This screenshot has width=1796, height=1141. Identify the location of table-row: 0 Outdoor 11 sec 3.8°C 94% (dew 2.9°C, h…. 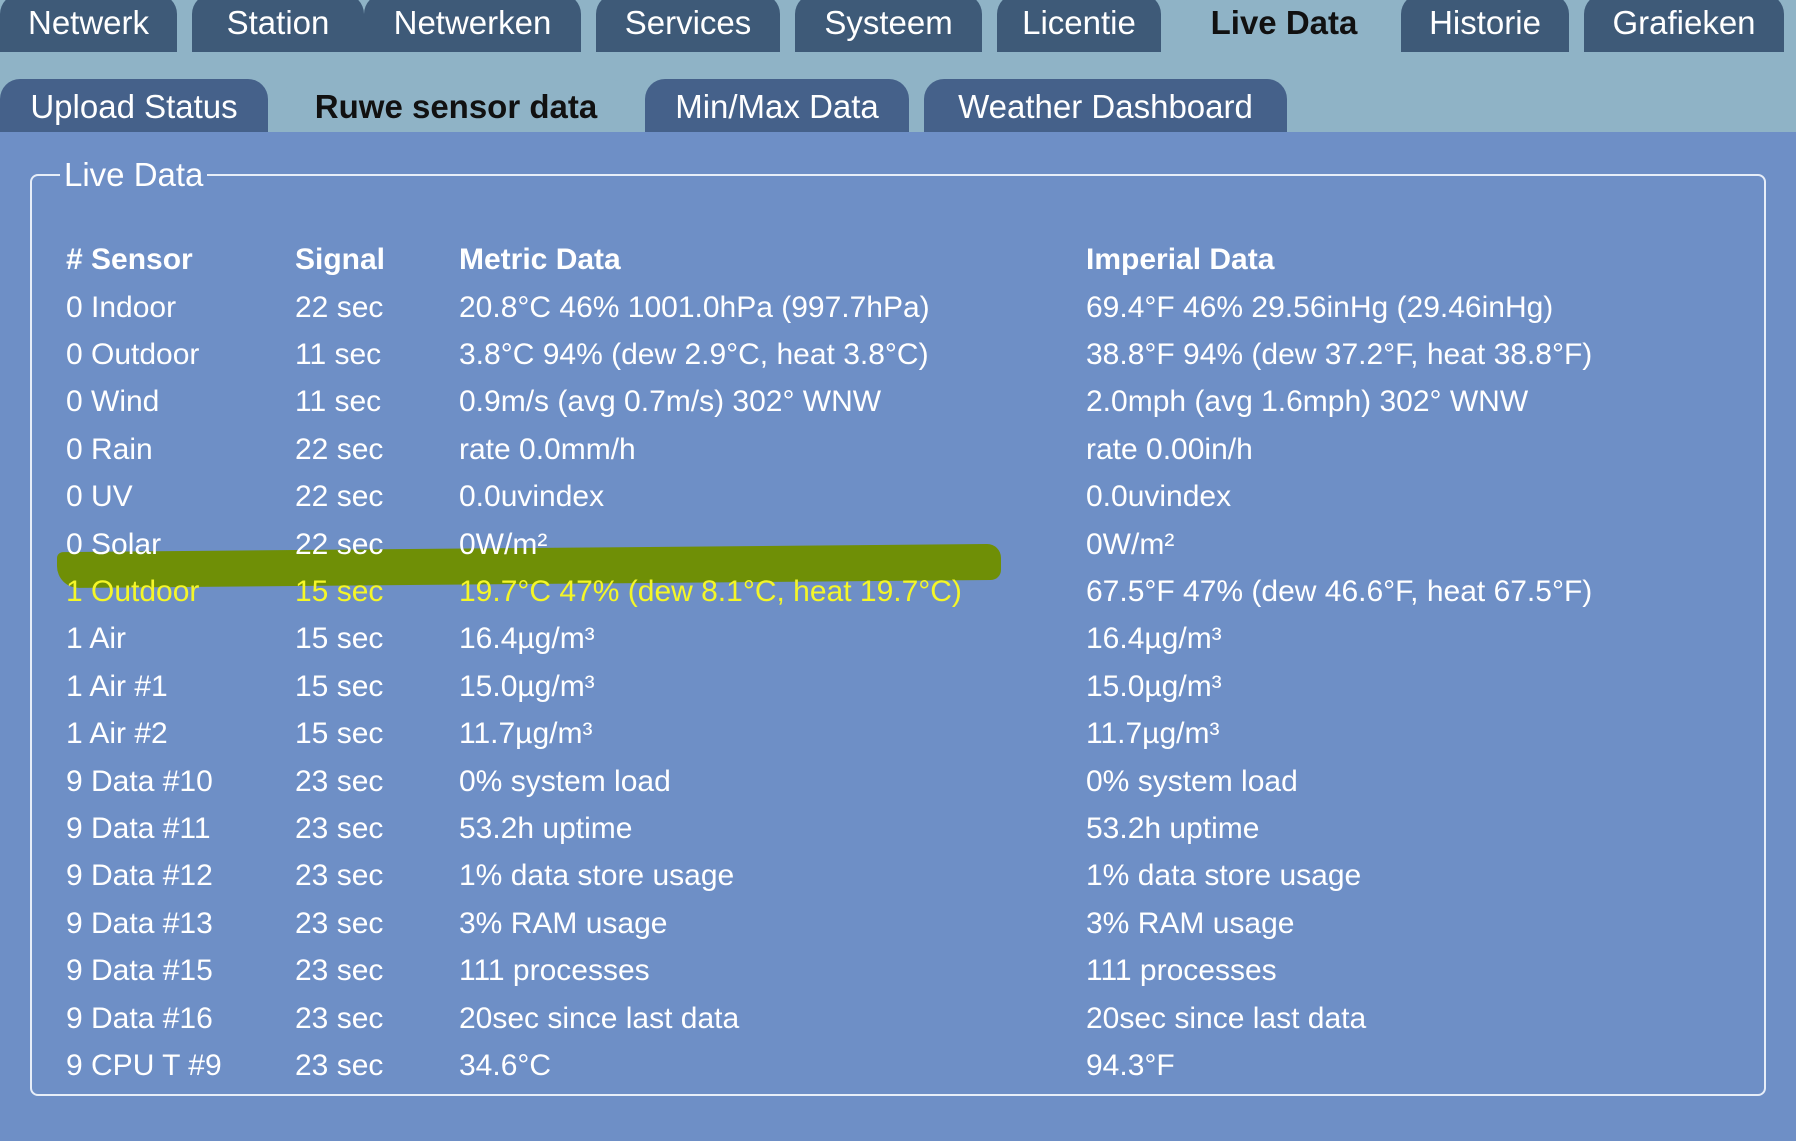
(876, 354).